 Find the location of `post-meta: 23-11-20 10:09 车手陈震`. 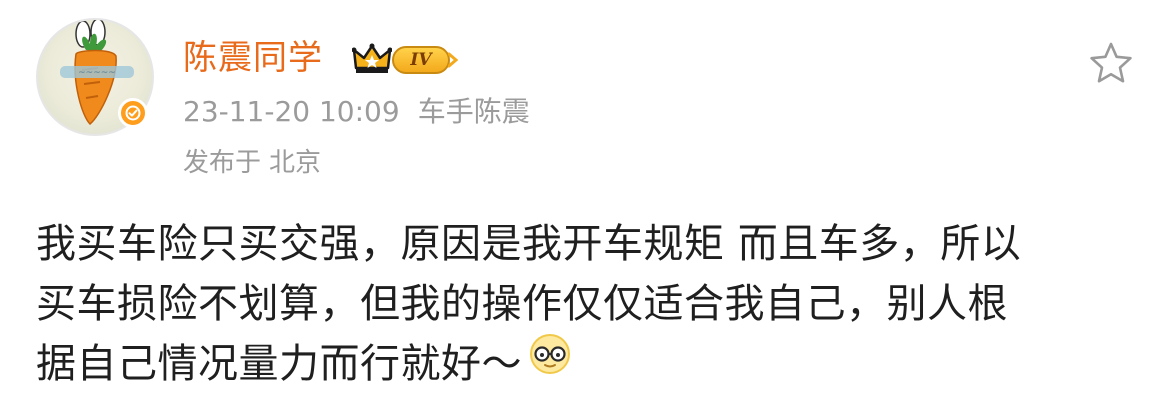

post-meta: 23-11-20 10:09 车手陈震 is located at coordinates (356, 112).